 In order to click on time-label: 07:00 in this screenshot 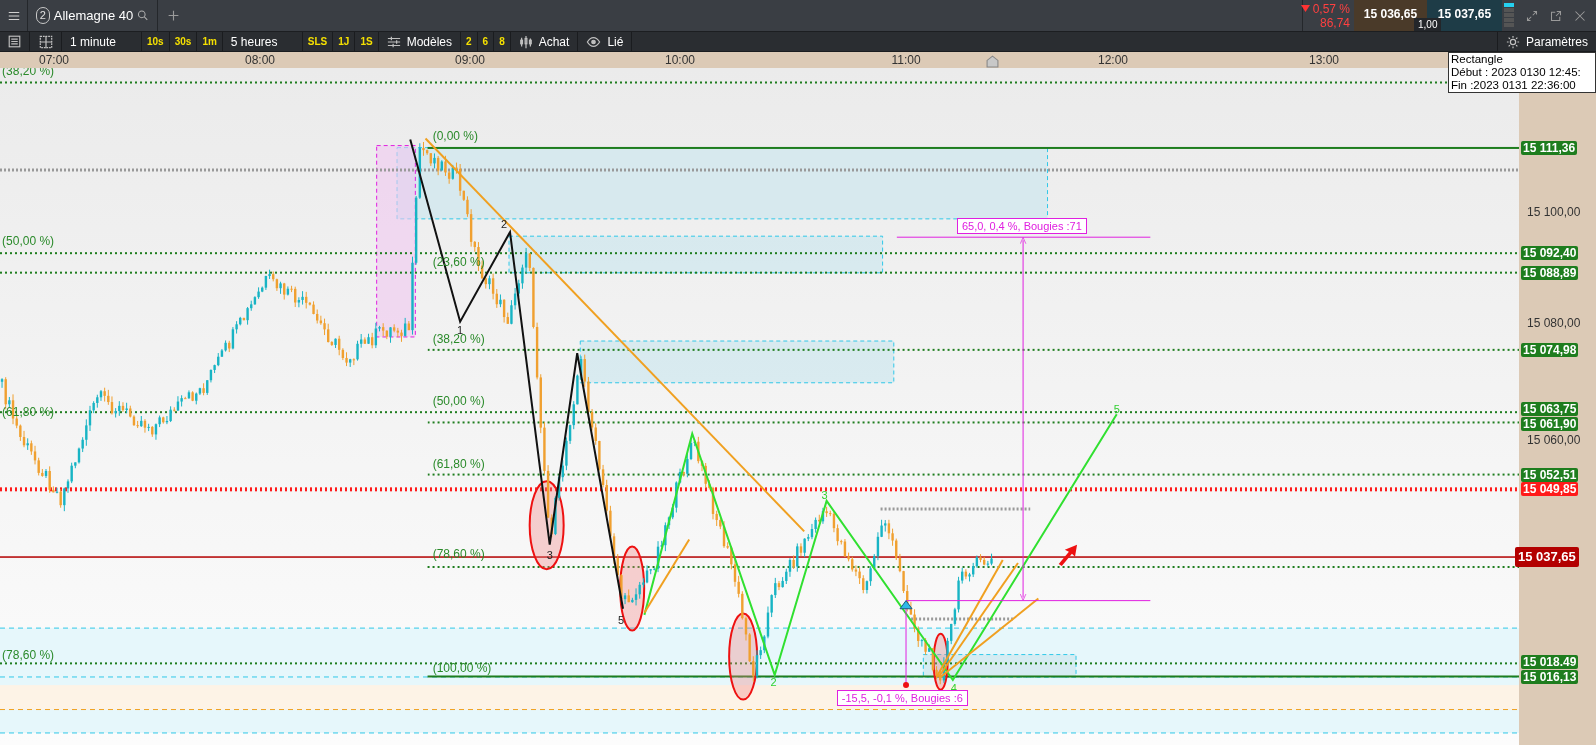, I will do `click(54, 60)`.